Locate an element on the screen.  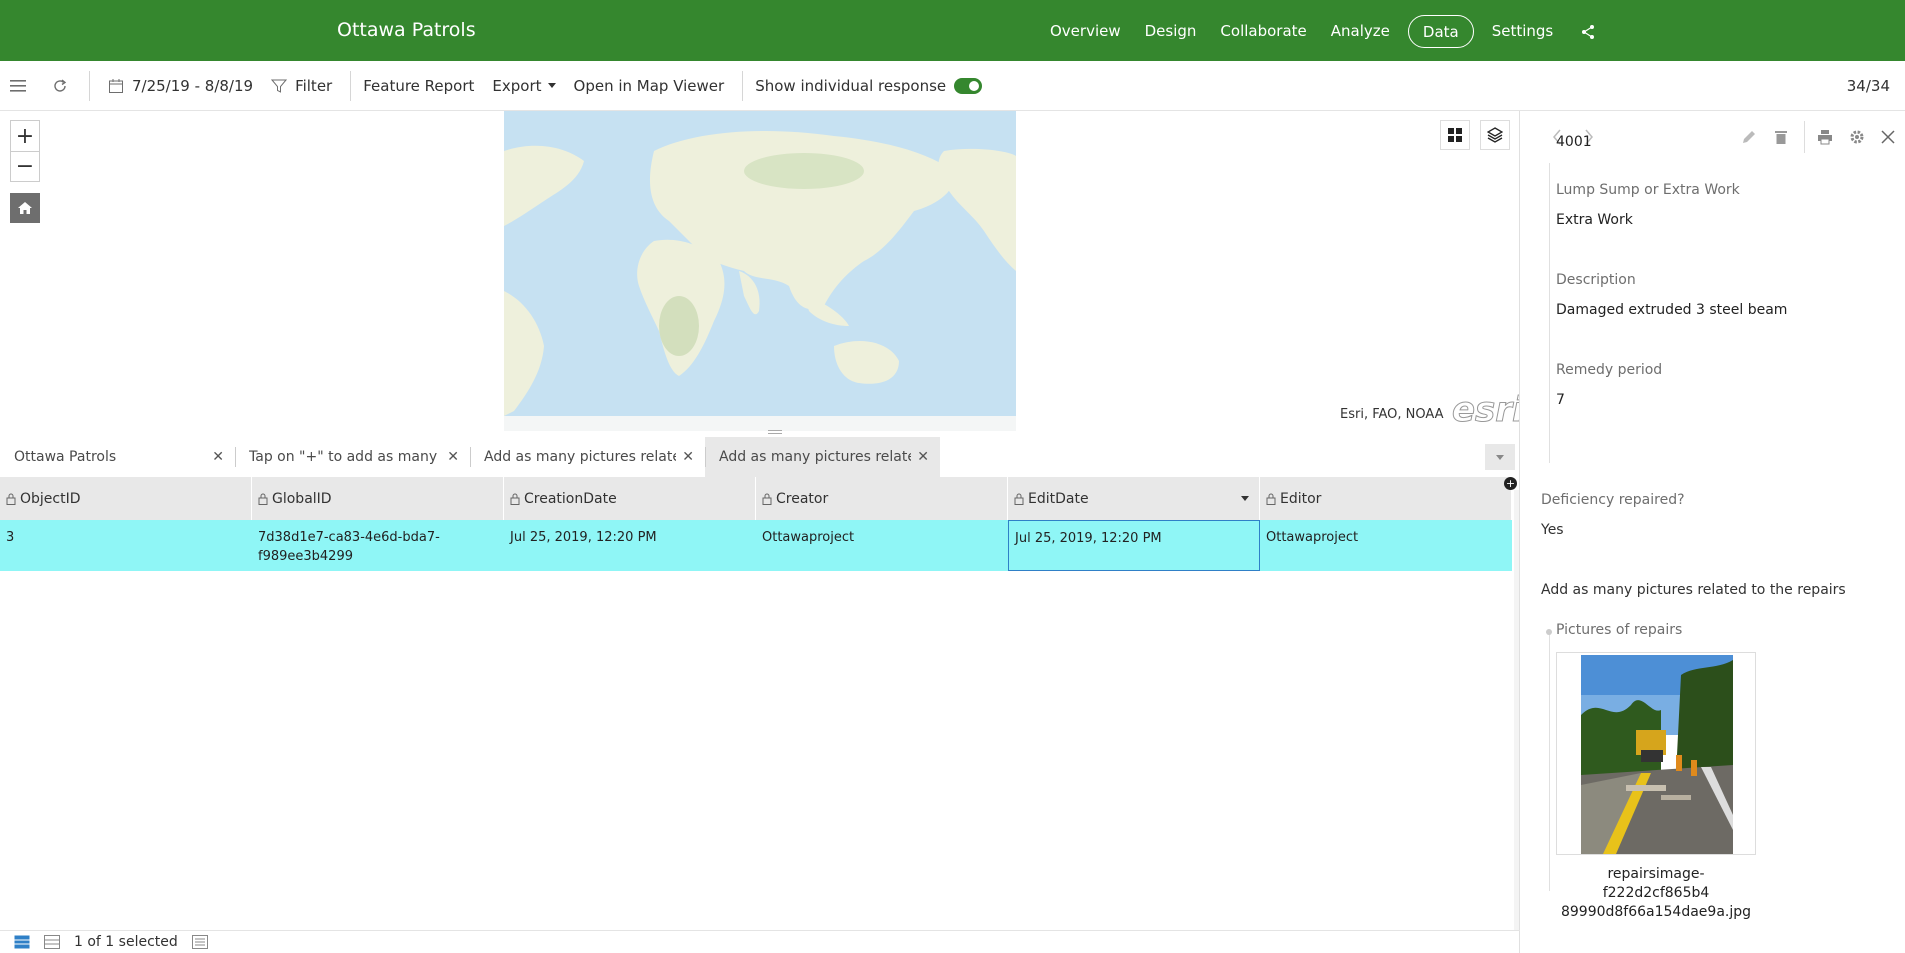
show-individual-response: Show individual response is located at coordinates (869, 85).